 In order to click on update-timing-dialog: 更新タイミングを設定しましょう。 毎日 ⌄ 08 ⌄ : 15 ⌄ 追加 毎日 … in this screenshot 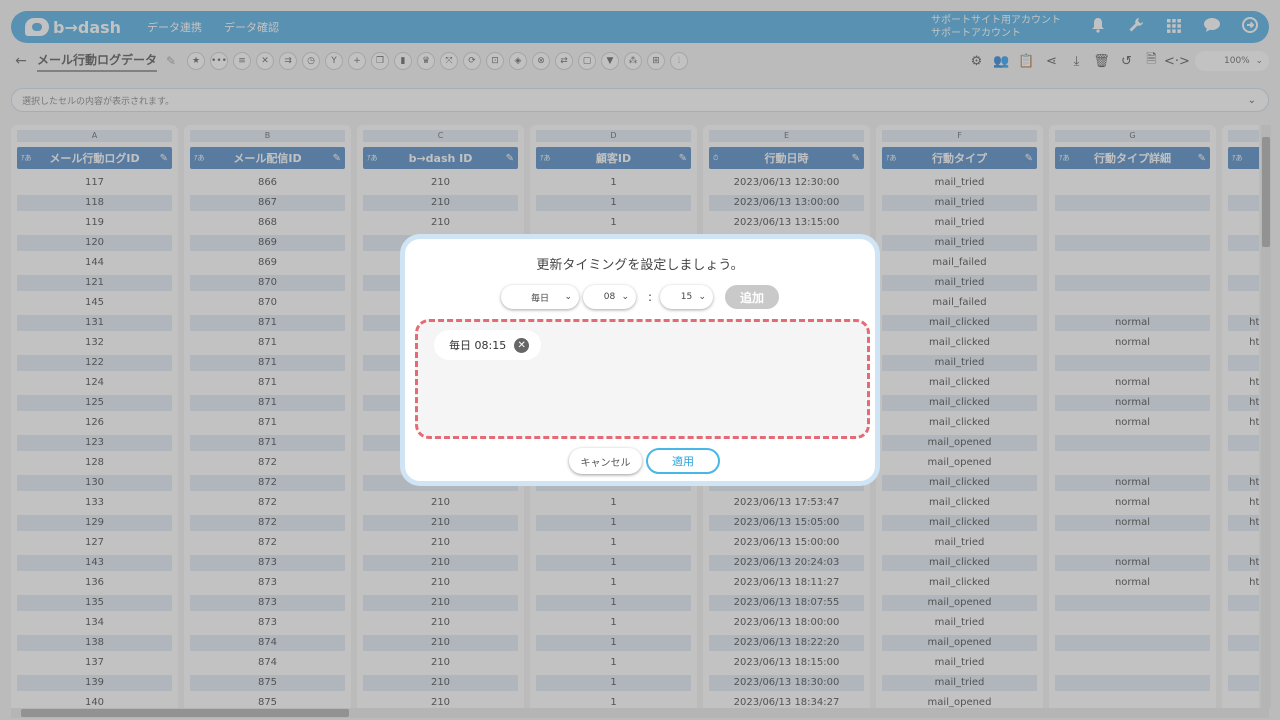, I will do `click(640, 360)`.